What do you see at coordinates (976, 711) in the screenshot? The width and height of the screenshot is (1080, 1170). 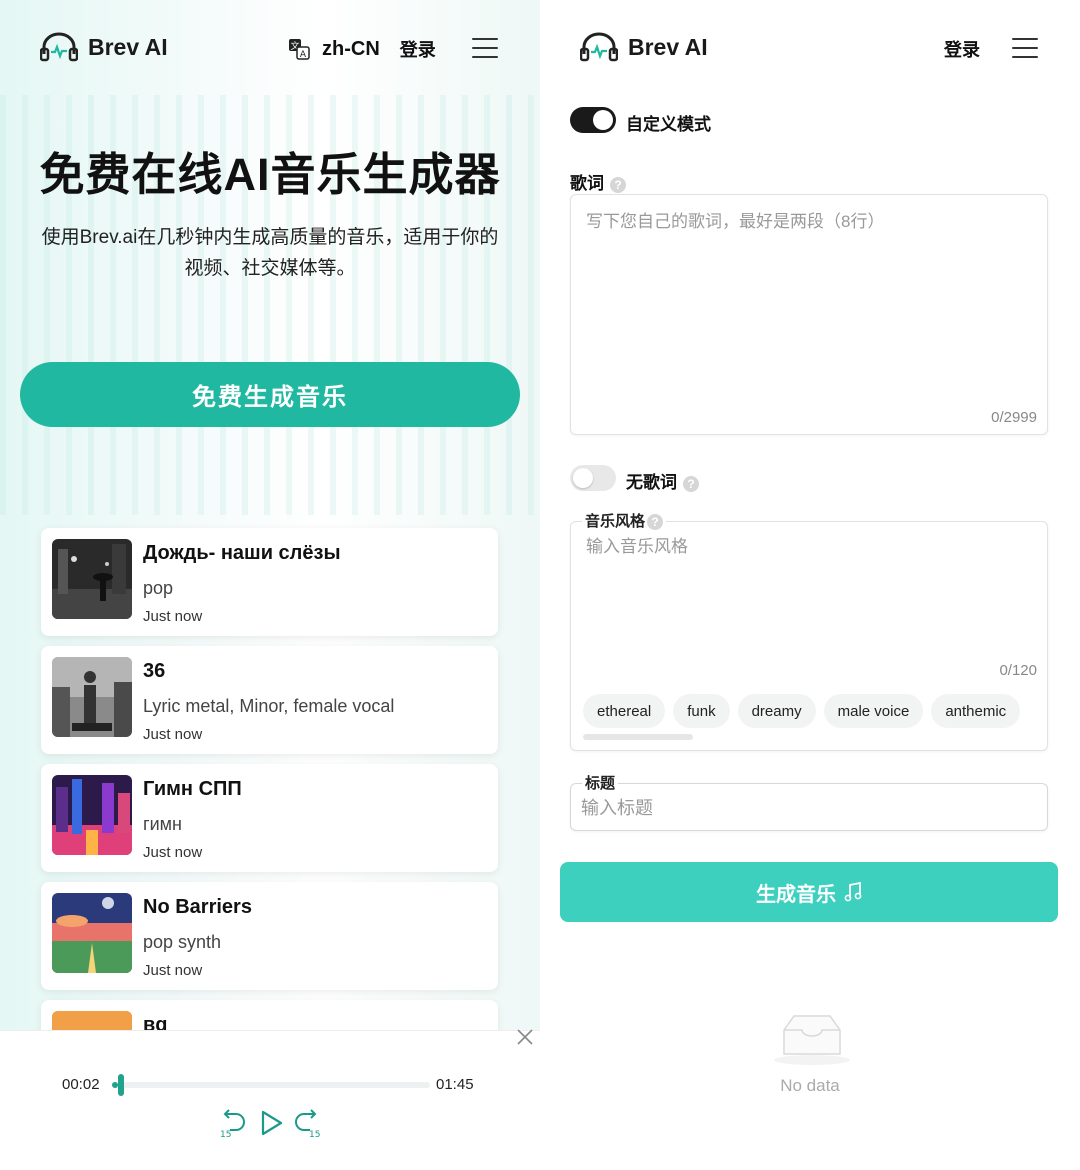 I see `style-tag: anthemic` at bounding box center [976, 711].